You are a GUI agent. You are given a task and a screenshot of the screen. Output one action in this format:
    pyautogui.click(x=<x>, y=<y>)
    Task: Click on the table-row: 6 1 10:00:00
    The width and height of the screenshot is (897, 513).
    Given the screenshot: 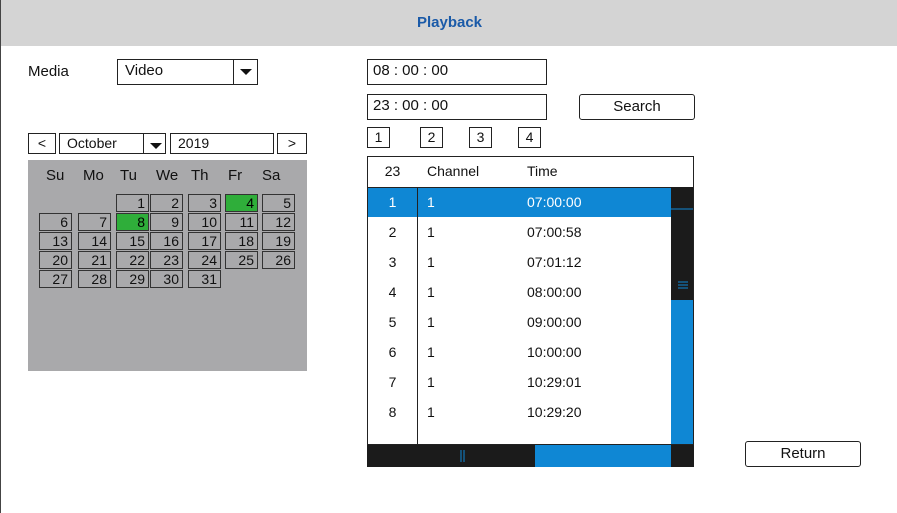 What is the action you would take?
    pyautogui.click(x=519, y=352)
    